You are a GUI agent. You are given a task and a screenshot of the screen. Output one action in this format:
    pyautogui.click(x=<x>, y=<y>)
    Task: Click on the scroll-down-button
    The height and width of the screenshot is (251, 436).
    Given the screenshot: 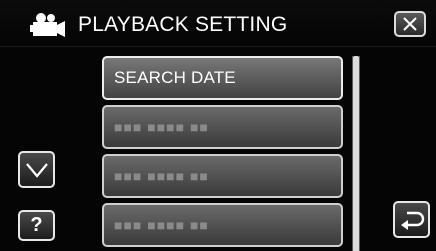 What is the action you would take?
    pyautogui.click(x=36, y=169)
    